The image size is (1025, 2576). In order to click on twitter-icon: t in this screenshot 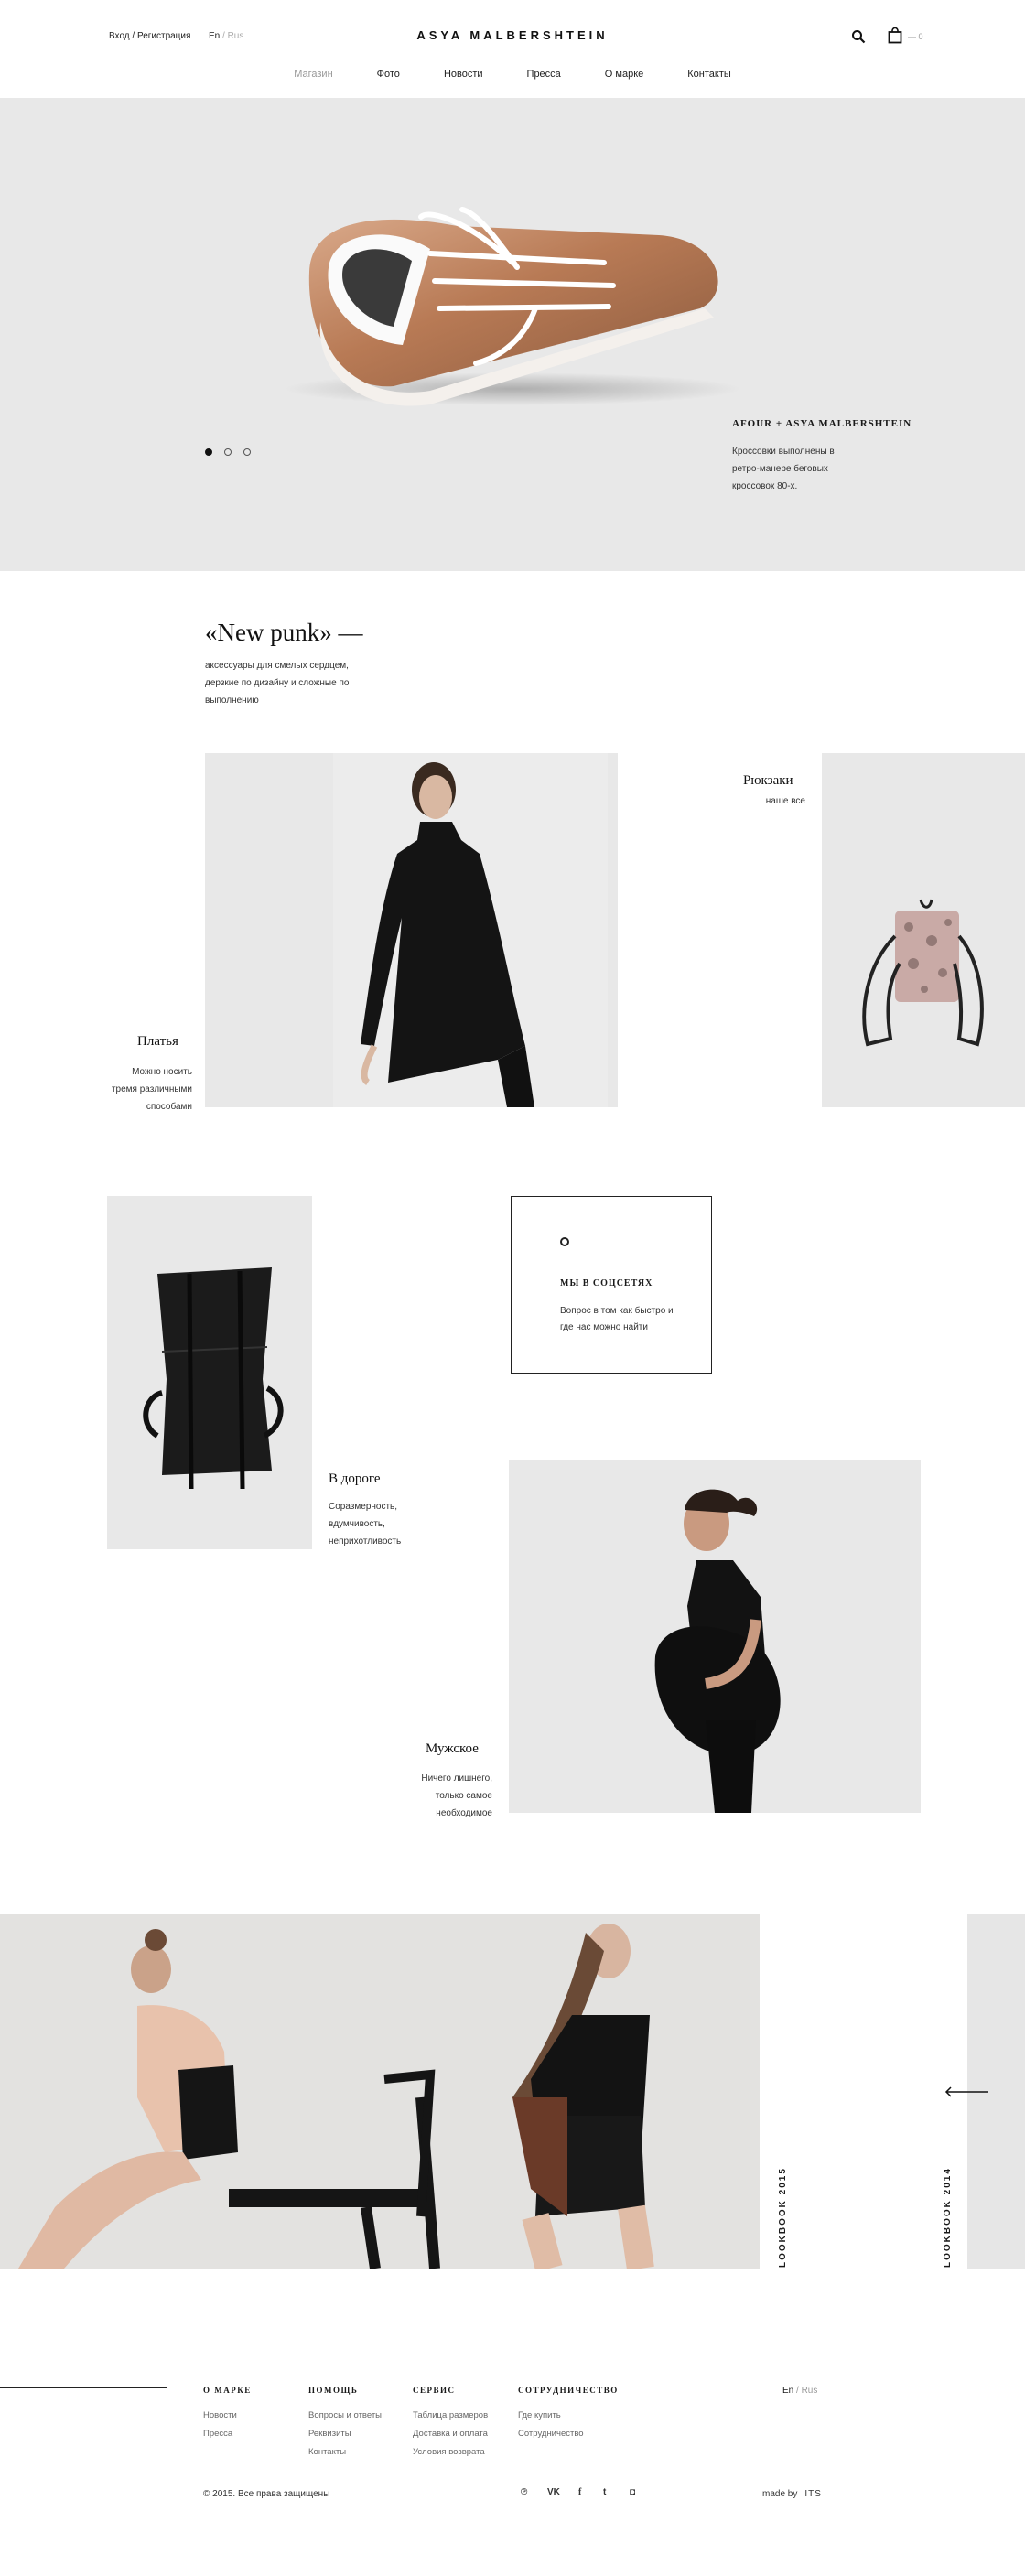, I will do `click(605, 2492)`.